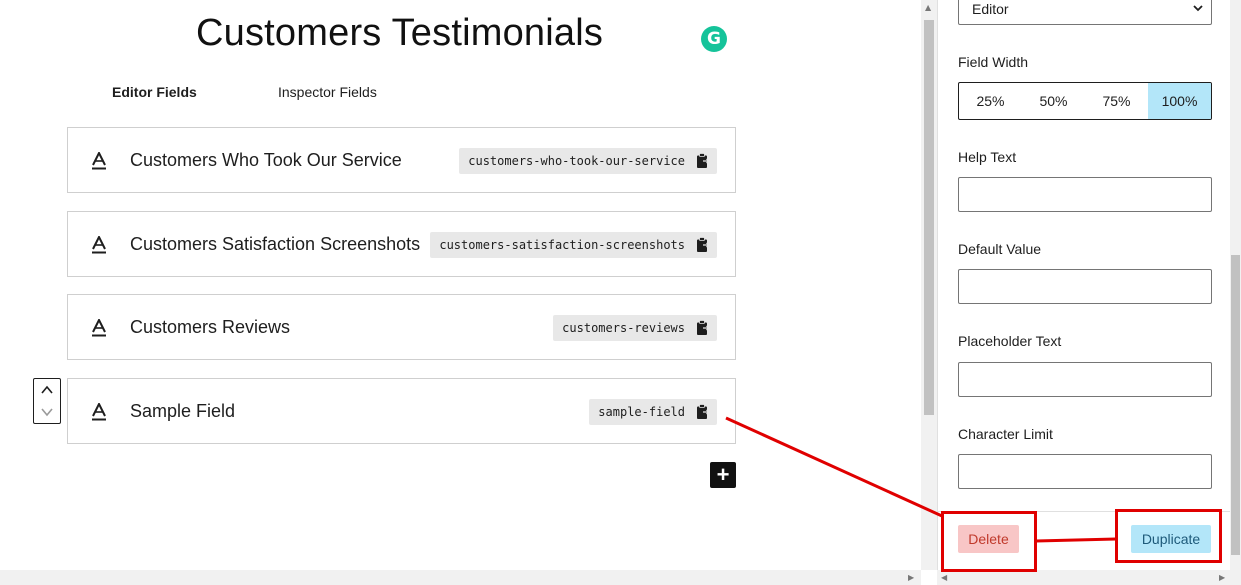  Describe the element at coordinates (399, 33) in the screenshot. I see `page-title: Customers Testimonials` at that location.